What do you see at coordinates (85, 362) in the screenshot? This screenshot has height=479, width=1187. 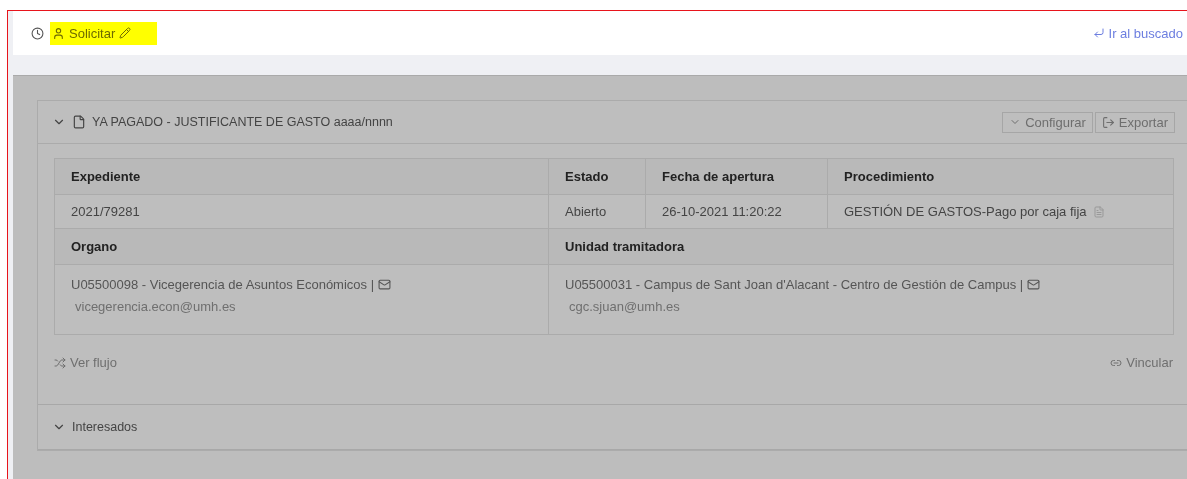 I see `view-flow-link: Ver flujo` at bounding box center [85, 362].